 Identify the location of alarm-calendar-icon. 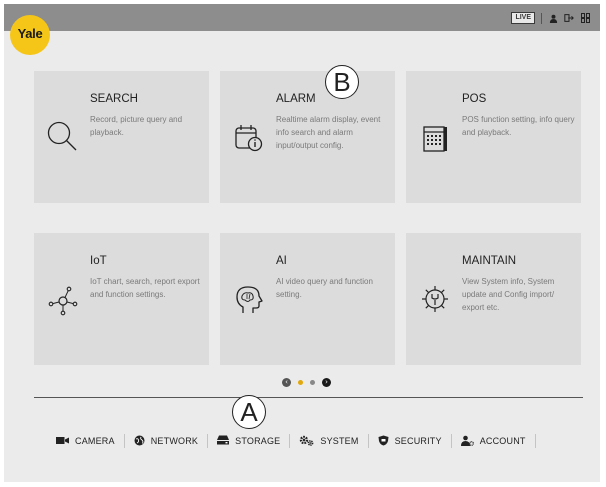
(249, 137).